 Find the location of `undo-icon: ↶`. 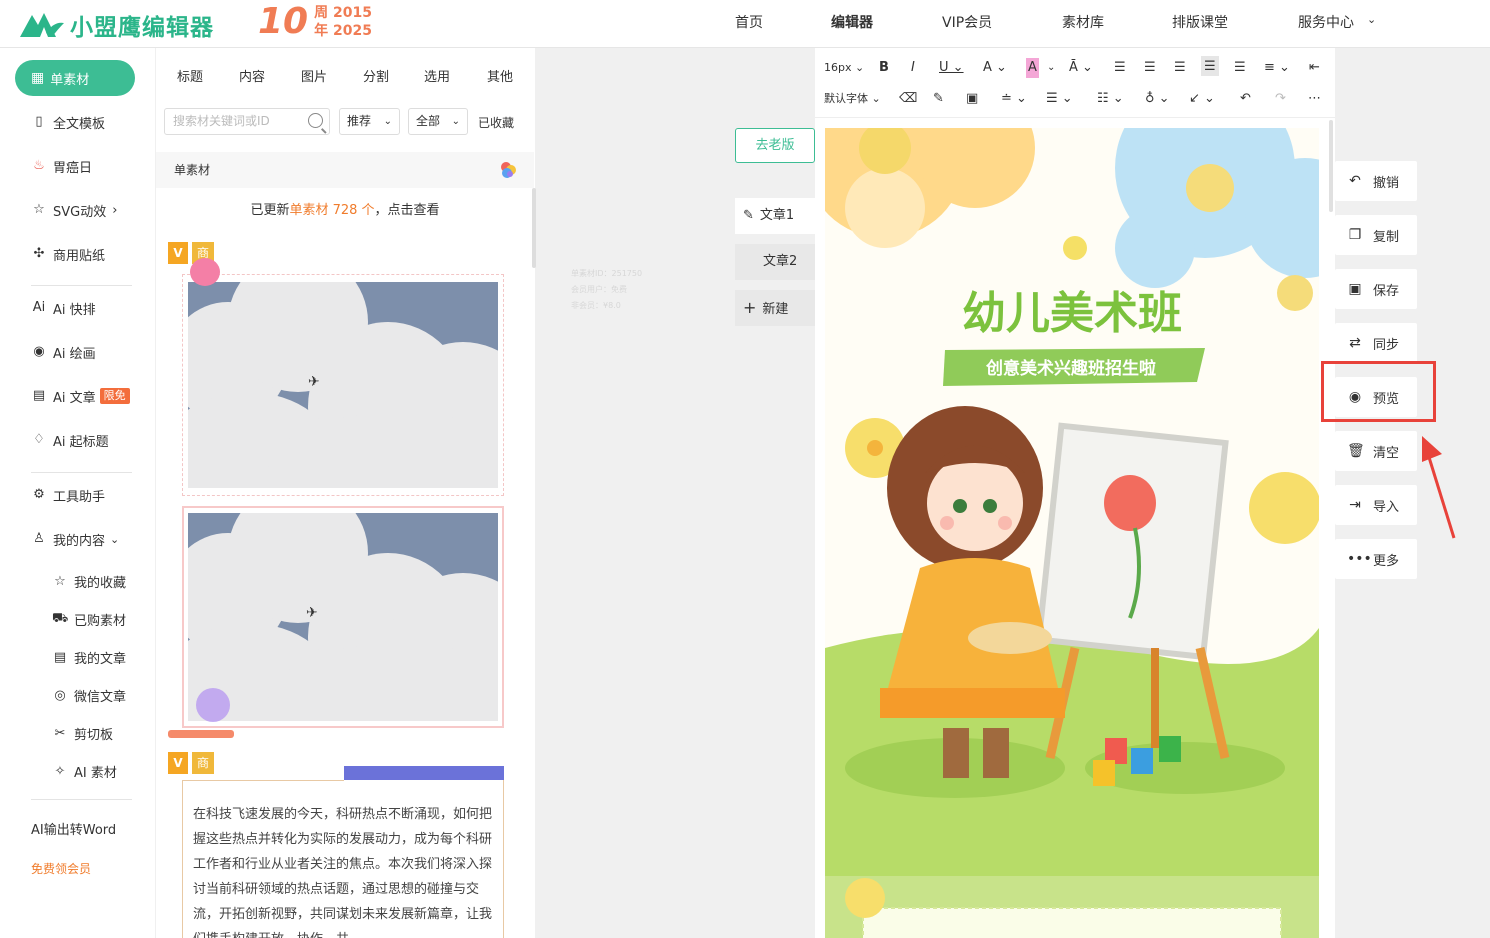

undo-icon: ↶ is located at coordinates (1245, 99).